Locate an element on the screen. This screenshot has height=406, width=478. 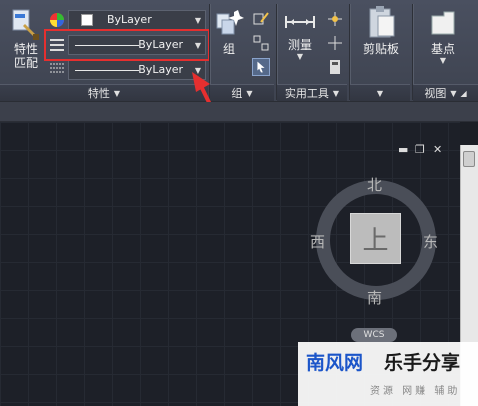
compass-north: 北 is located at coordinates (374, 184).